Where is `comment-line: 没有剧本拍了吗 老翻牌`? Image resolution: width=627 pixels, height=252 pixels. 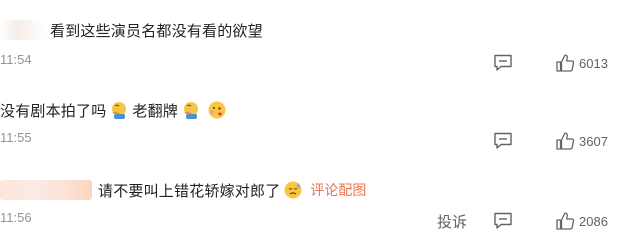 comment-line: 没有剧本拍了吗 老翻牌 is located at coordinates (115, 110).